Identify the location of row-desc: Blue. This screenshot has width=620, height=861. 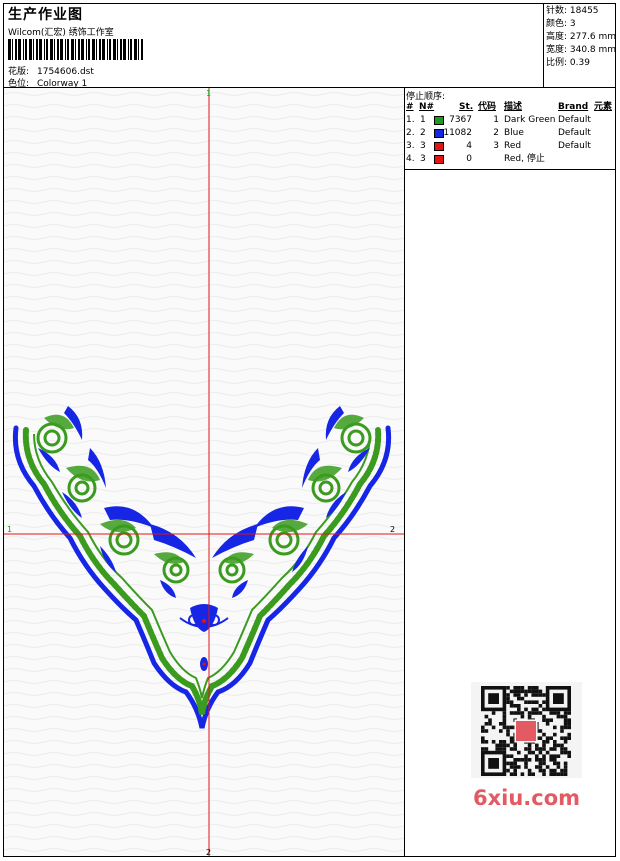
(514, 133).